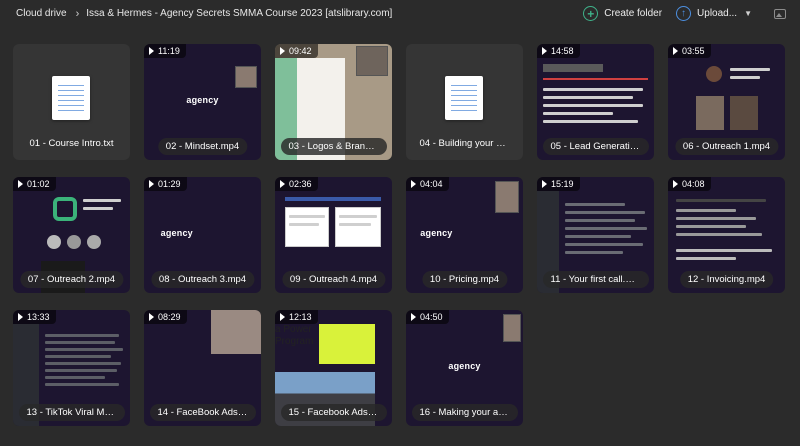 The image size is (800, 446). What do you see at coordinates (431, 184) in the screenshot?
I see `duration-text: 04:04` at bounding box center [431, 184].